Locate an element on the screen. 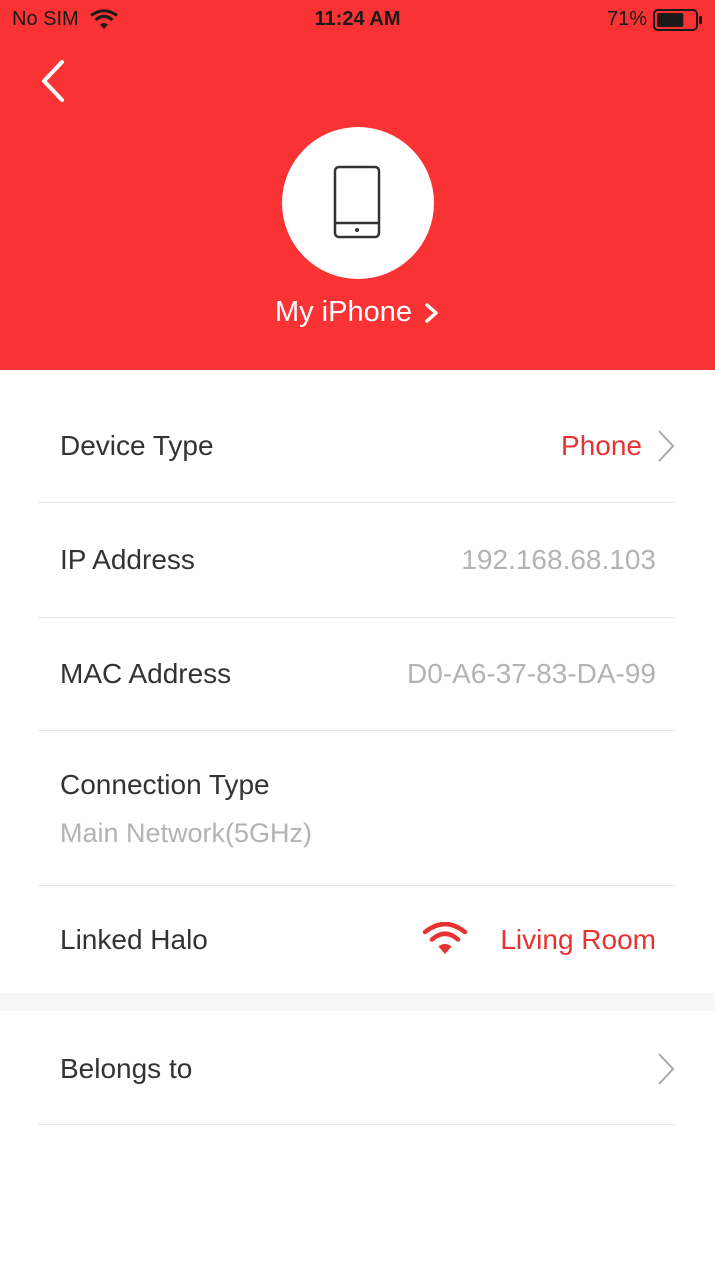  back-button is located at coordinates (53, 81).